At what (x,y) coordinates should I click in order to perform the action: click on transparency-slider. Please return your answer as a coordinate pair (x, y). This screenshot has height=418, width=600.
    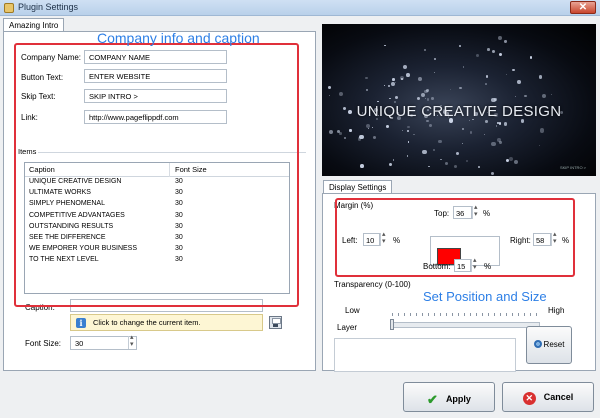
    Looking at the image, I should click on (465, 325).